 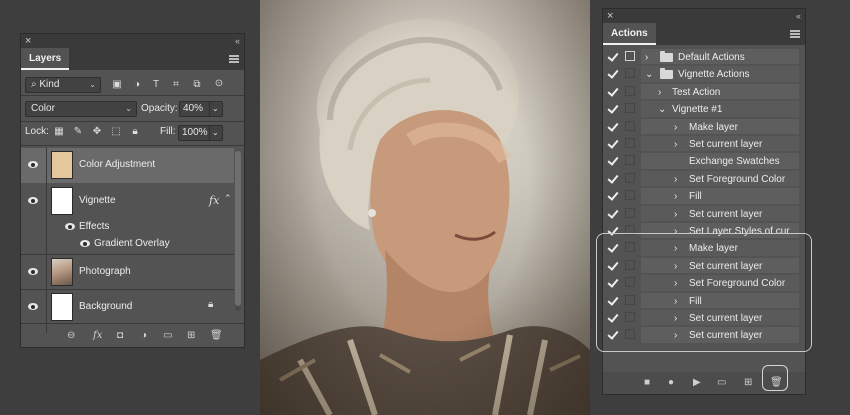 What do you see at coordinates (97, 335) in the screenshot?
I see `add-layer-style-icon: fx` at bounding box center [97, 335].